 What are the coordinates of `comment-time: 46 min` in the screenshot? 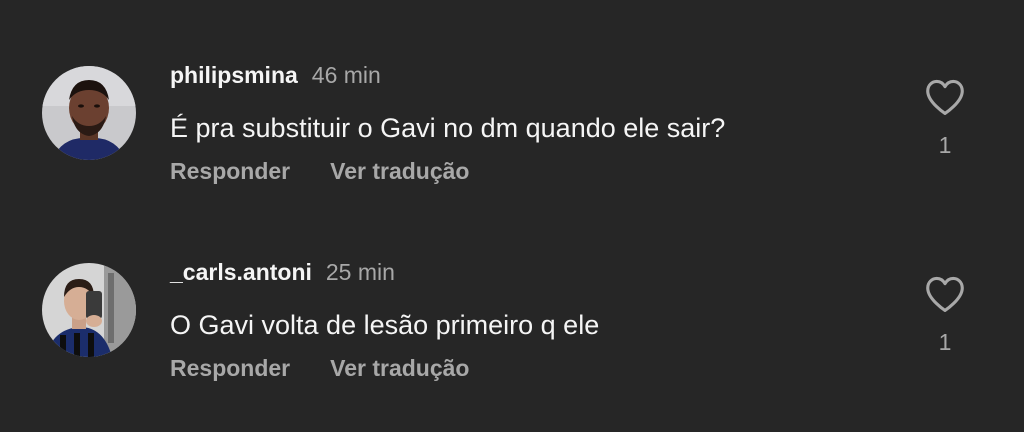 It's located at (346, 75).